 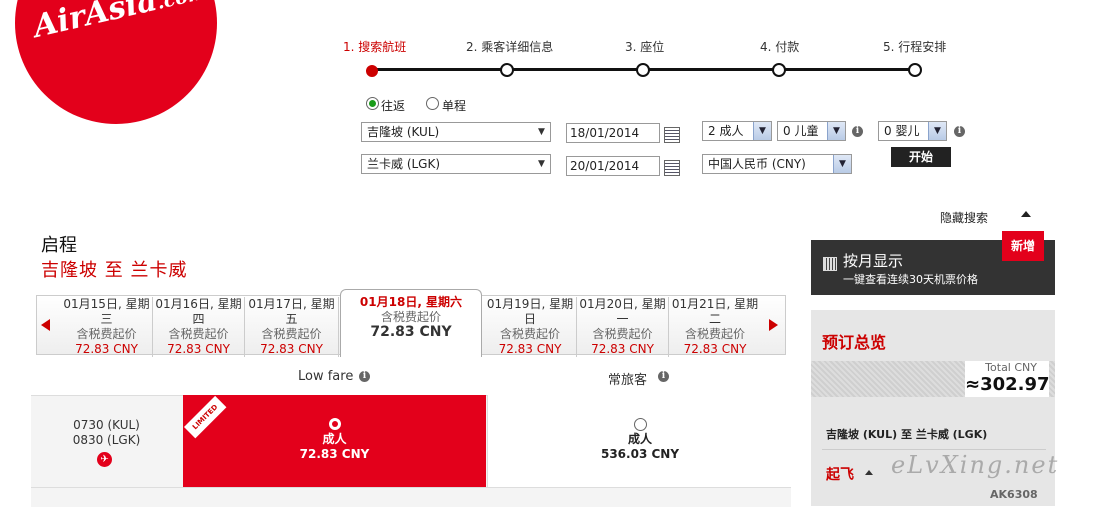 I want to click on date-tab-0118-selected: 01月18日, 星期六 含税费起价 72.83 CNY, so click(x=411, y=323).